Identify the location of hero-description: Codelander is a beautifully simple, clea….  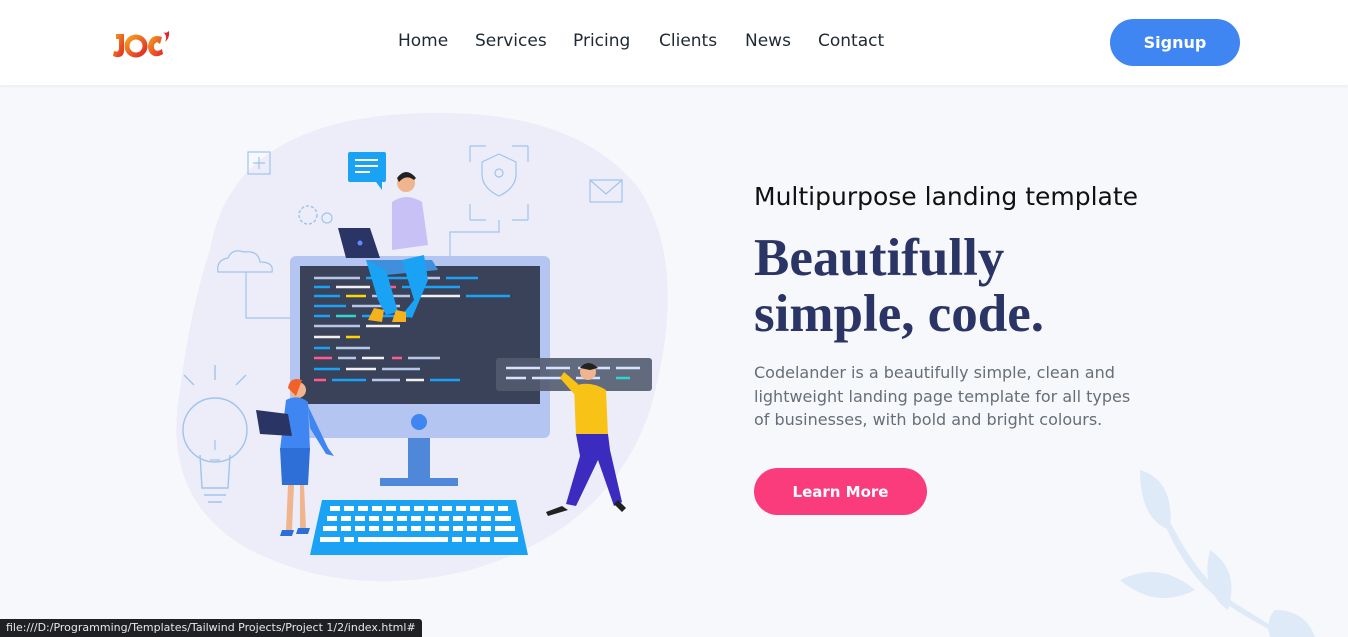
(942, 396).